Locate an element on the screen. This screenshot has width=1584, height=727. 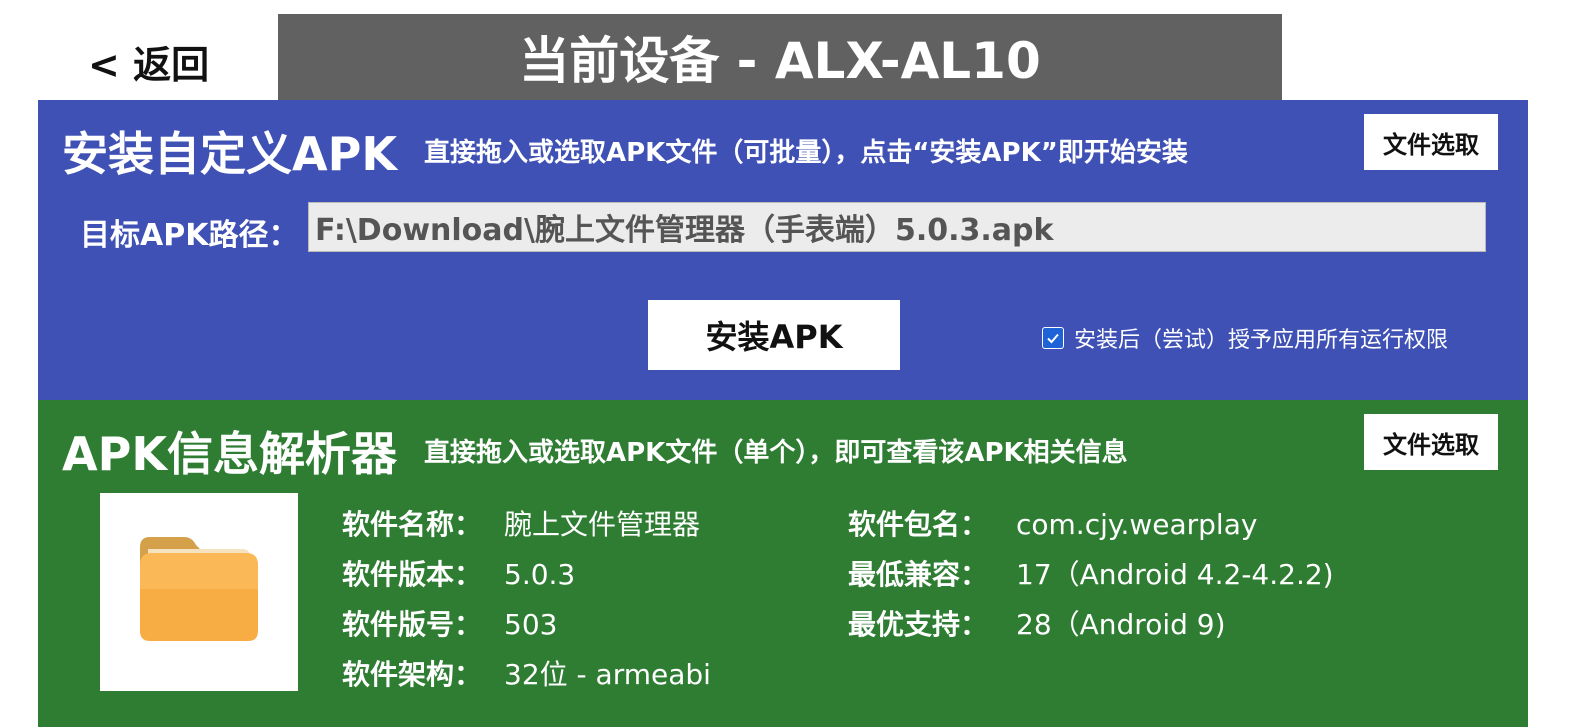
apk-path-label: 目标APK路径： is located at coordinates (189, 235).